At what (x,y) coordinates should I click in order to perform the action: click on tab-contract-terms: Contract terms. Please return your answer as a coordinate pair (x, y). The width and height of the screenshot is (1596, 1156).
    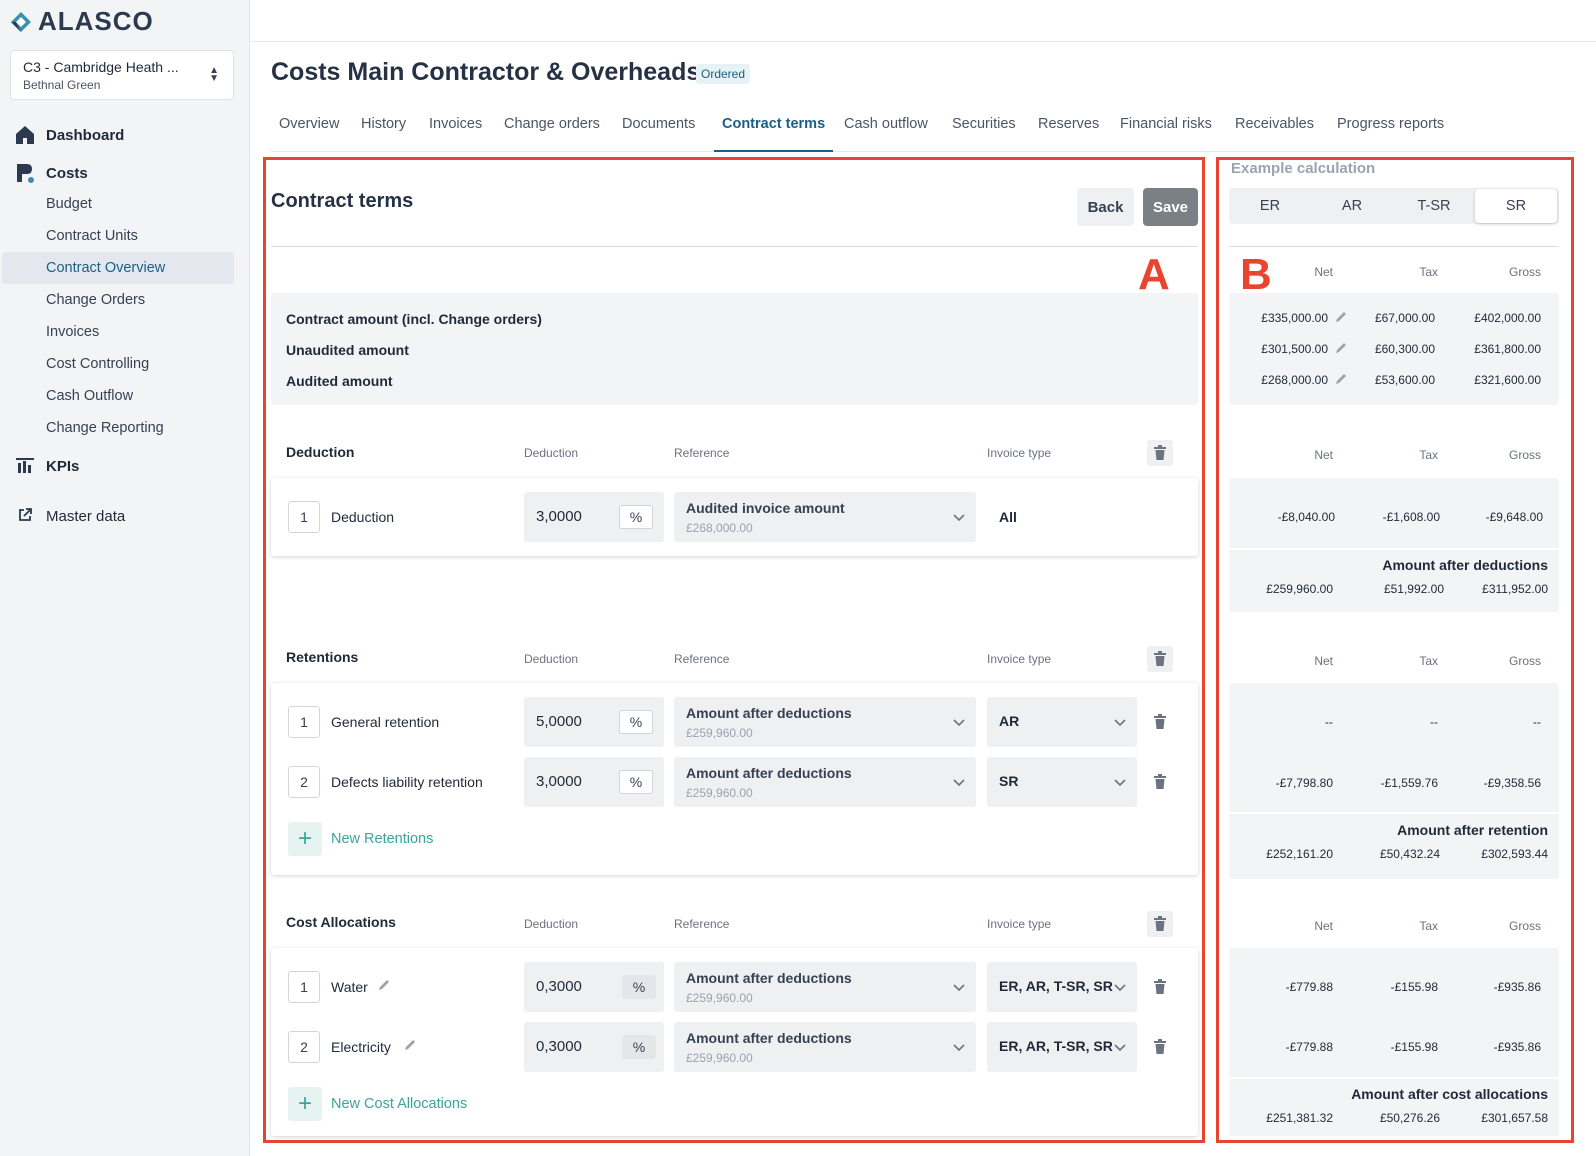
    Looking at the image, I should click on (774, 134).